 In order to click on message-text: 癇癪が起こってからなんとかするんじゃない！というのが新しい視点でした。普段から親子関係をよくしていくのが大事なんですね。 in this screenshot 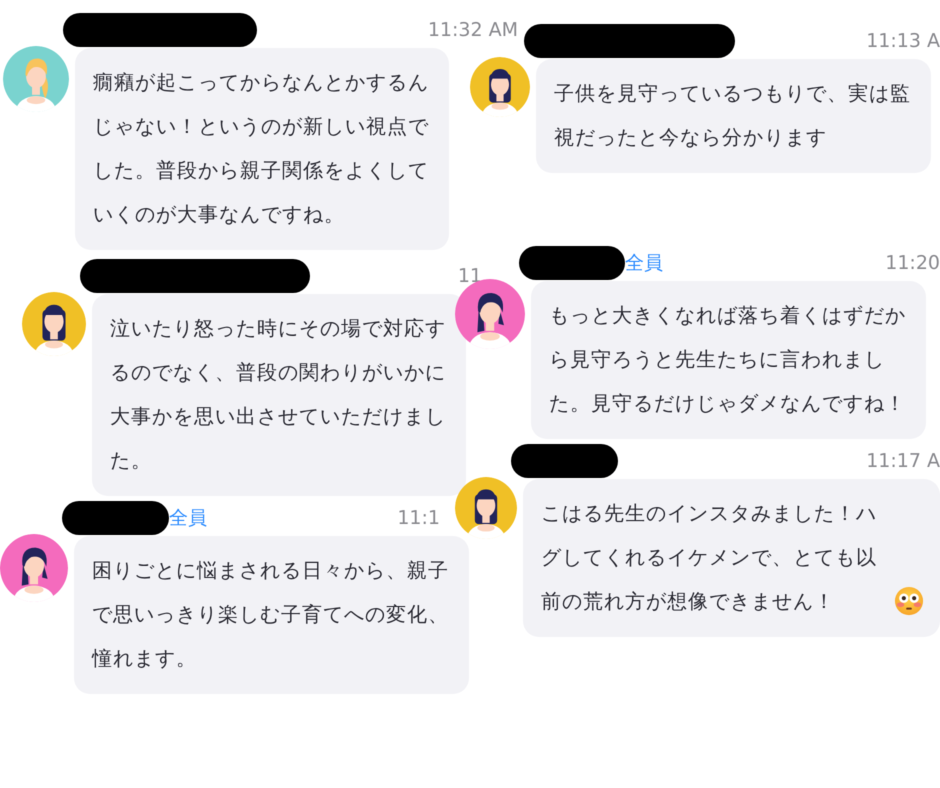, I will do `click(261, 148)`.